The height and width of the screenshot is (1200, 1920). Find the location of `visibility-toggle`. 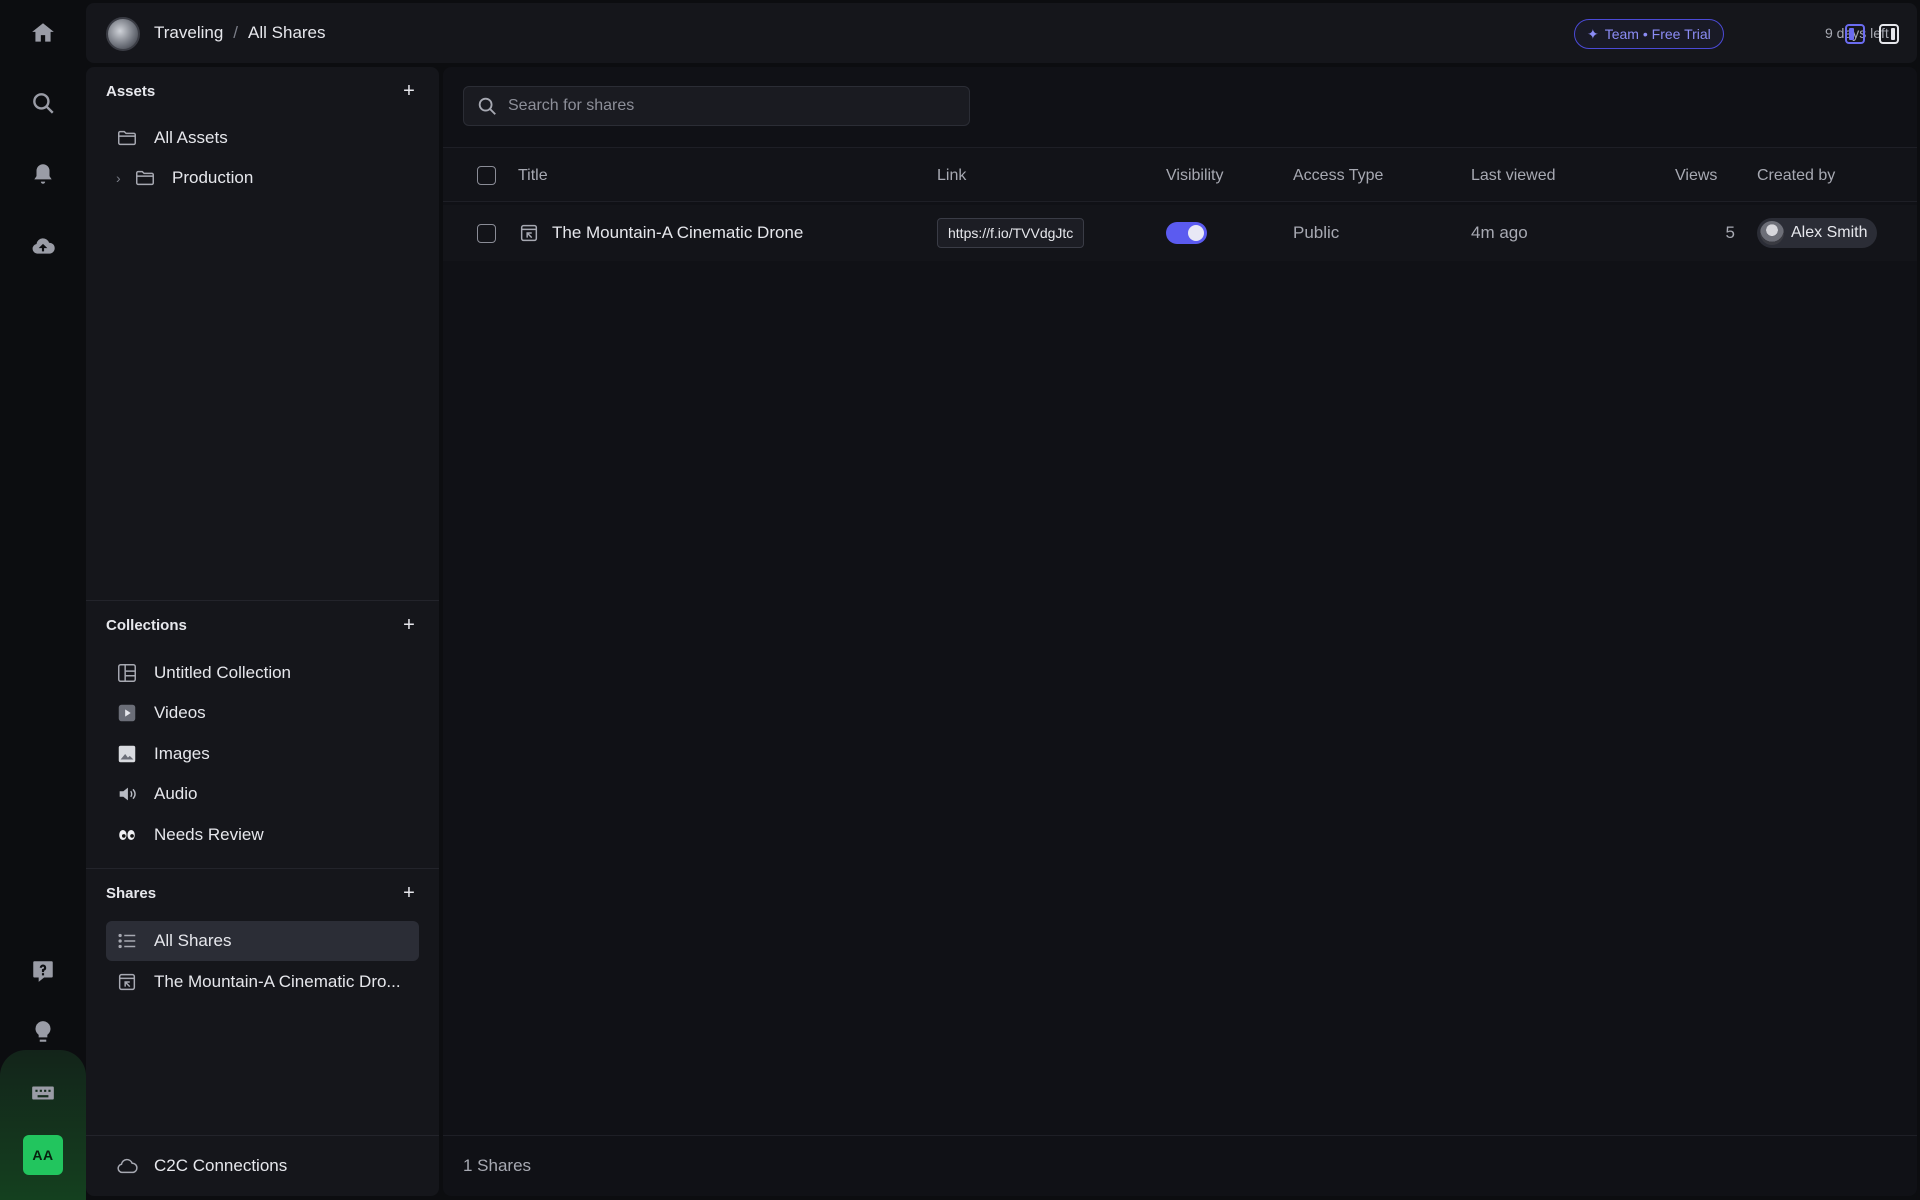

visibility-toggle is located at coordinates (1186, 233).